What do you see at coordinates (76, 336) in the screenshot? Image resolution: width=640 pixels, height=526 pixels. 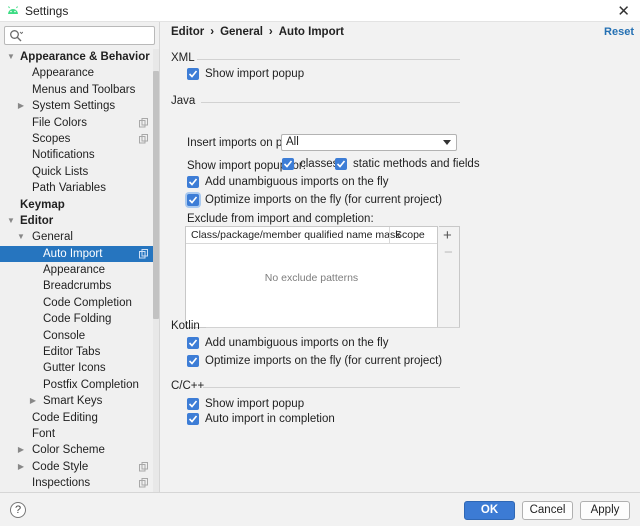 I see `sidebar-item: Console` at bounding box center [76, 336].